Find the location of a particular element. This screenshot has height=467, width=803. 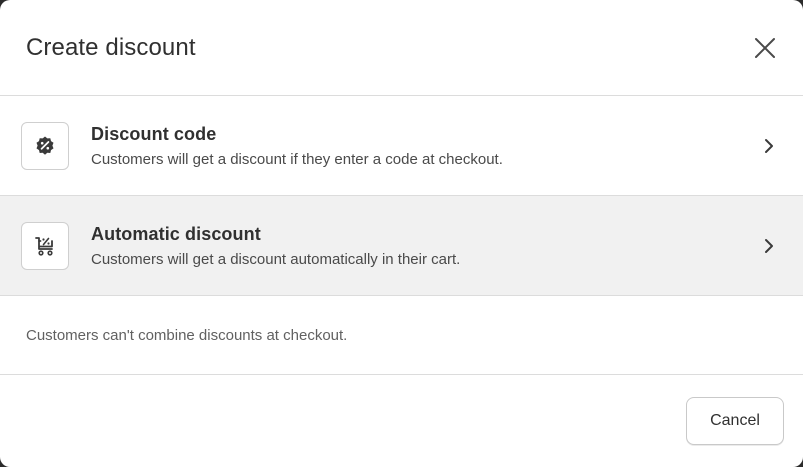

close-button is located at coordinates (765, 48).